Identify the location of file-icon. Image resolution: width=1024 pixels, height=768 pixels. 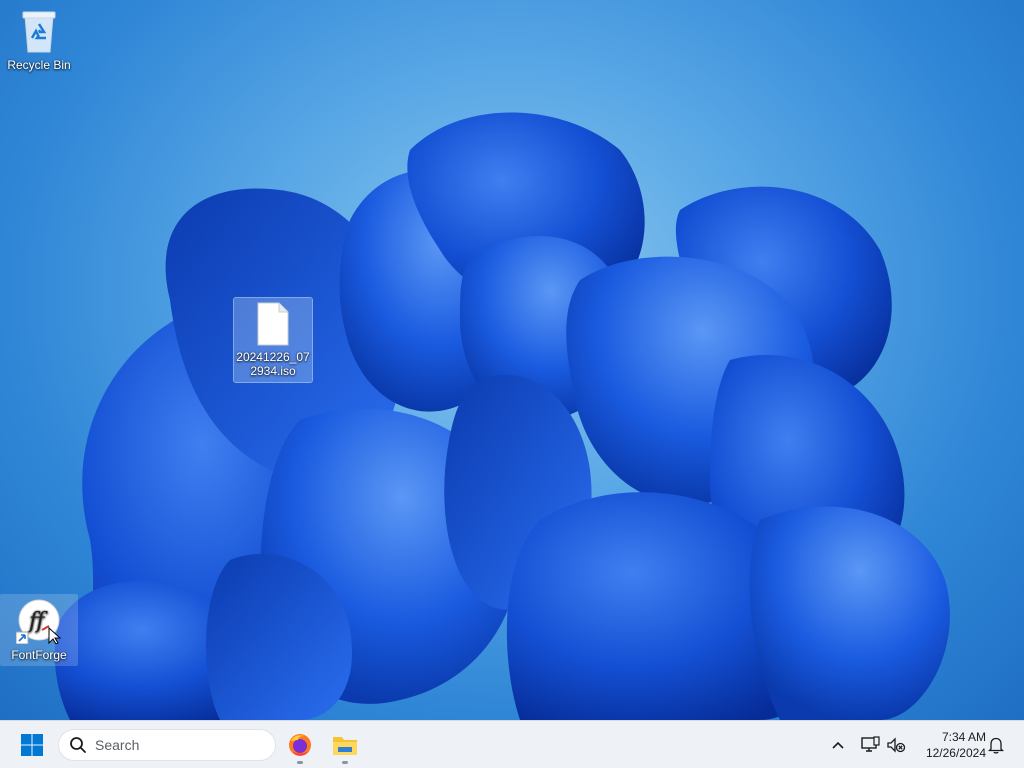
(273, 324).